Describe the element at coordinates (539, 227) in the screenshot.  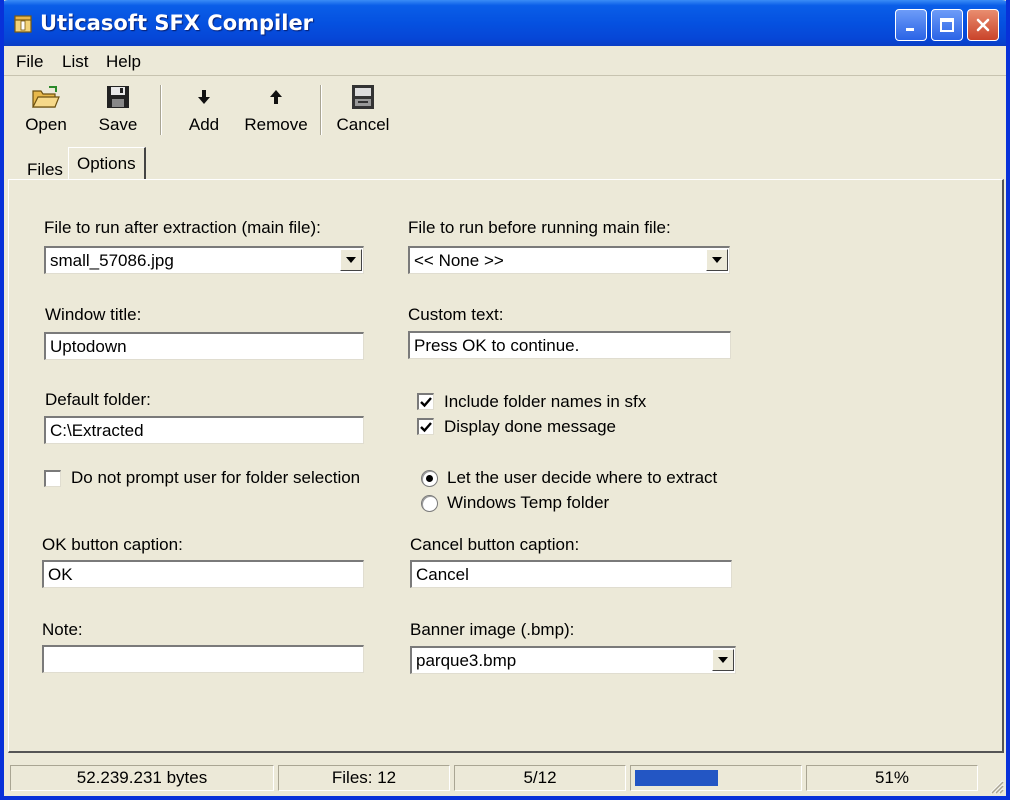
I see `pre-file-label: File to run before running main file:` at that location.